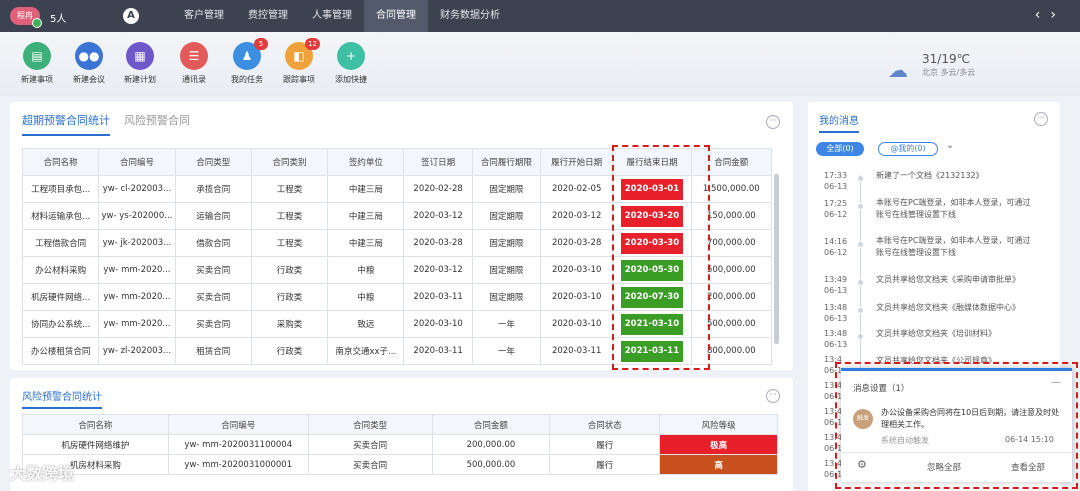  Describe the element at coordinates (194, 79) in the screenshot. I see `quick-label: 通讯录` at that location.